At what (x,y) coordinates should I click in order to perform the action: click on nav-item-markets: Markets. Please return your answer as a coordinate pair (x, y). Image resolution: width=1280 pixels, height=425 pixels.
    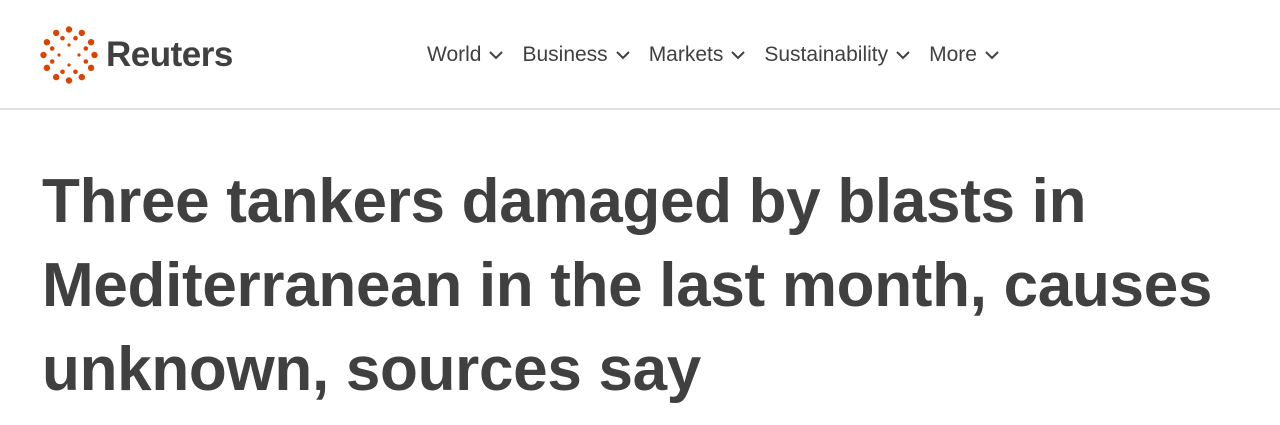
    Looking at the image, I should click on (698, 55).